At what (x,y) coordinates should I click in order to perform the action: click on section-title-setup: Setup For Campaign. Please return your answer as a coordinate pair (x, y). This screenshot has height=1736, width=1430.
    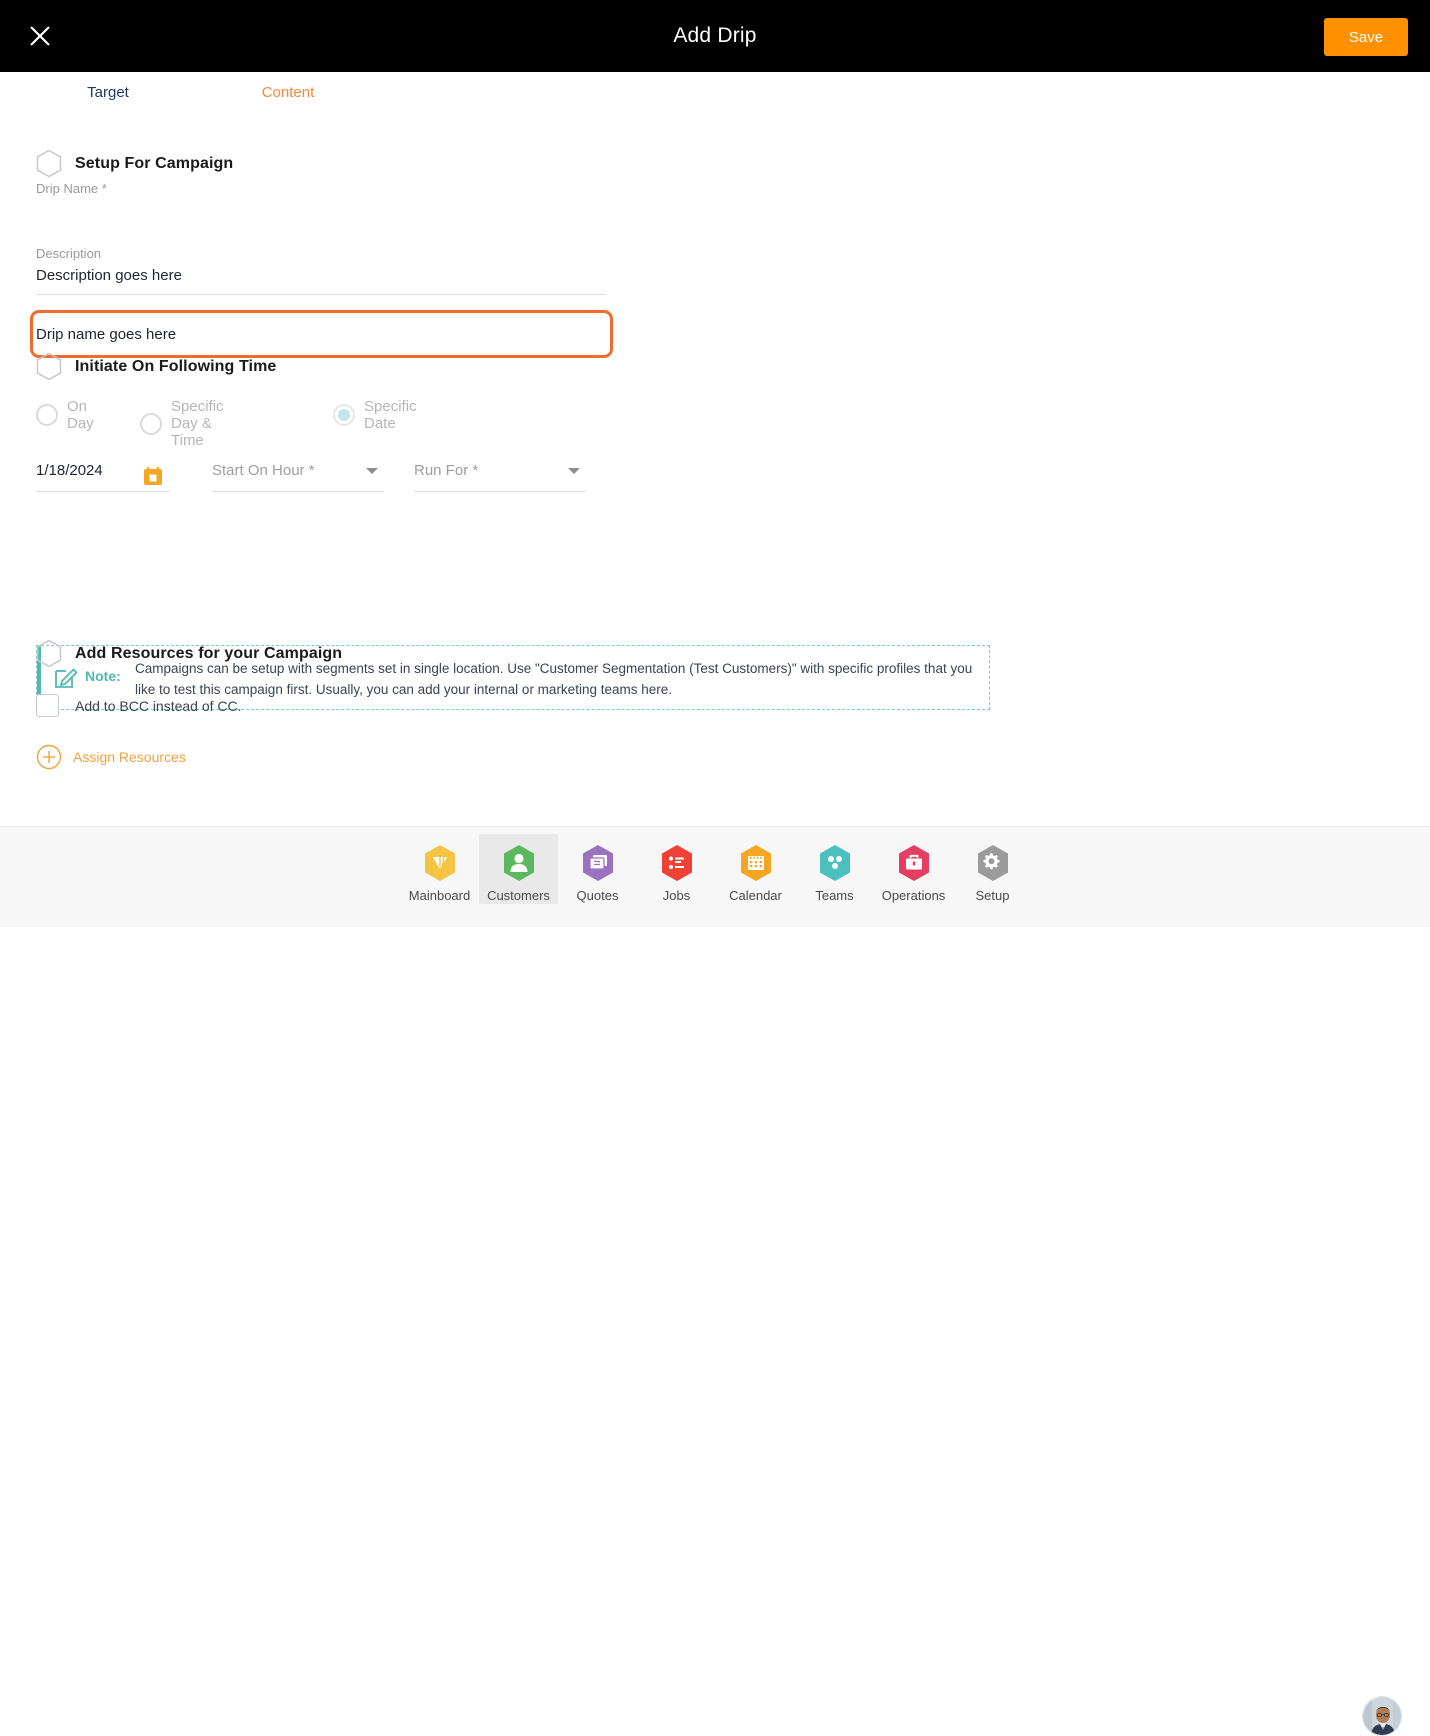
    Looking at the image, I should click on (154, 163).